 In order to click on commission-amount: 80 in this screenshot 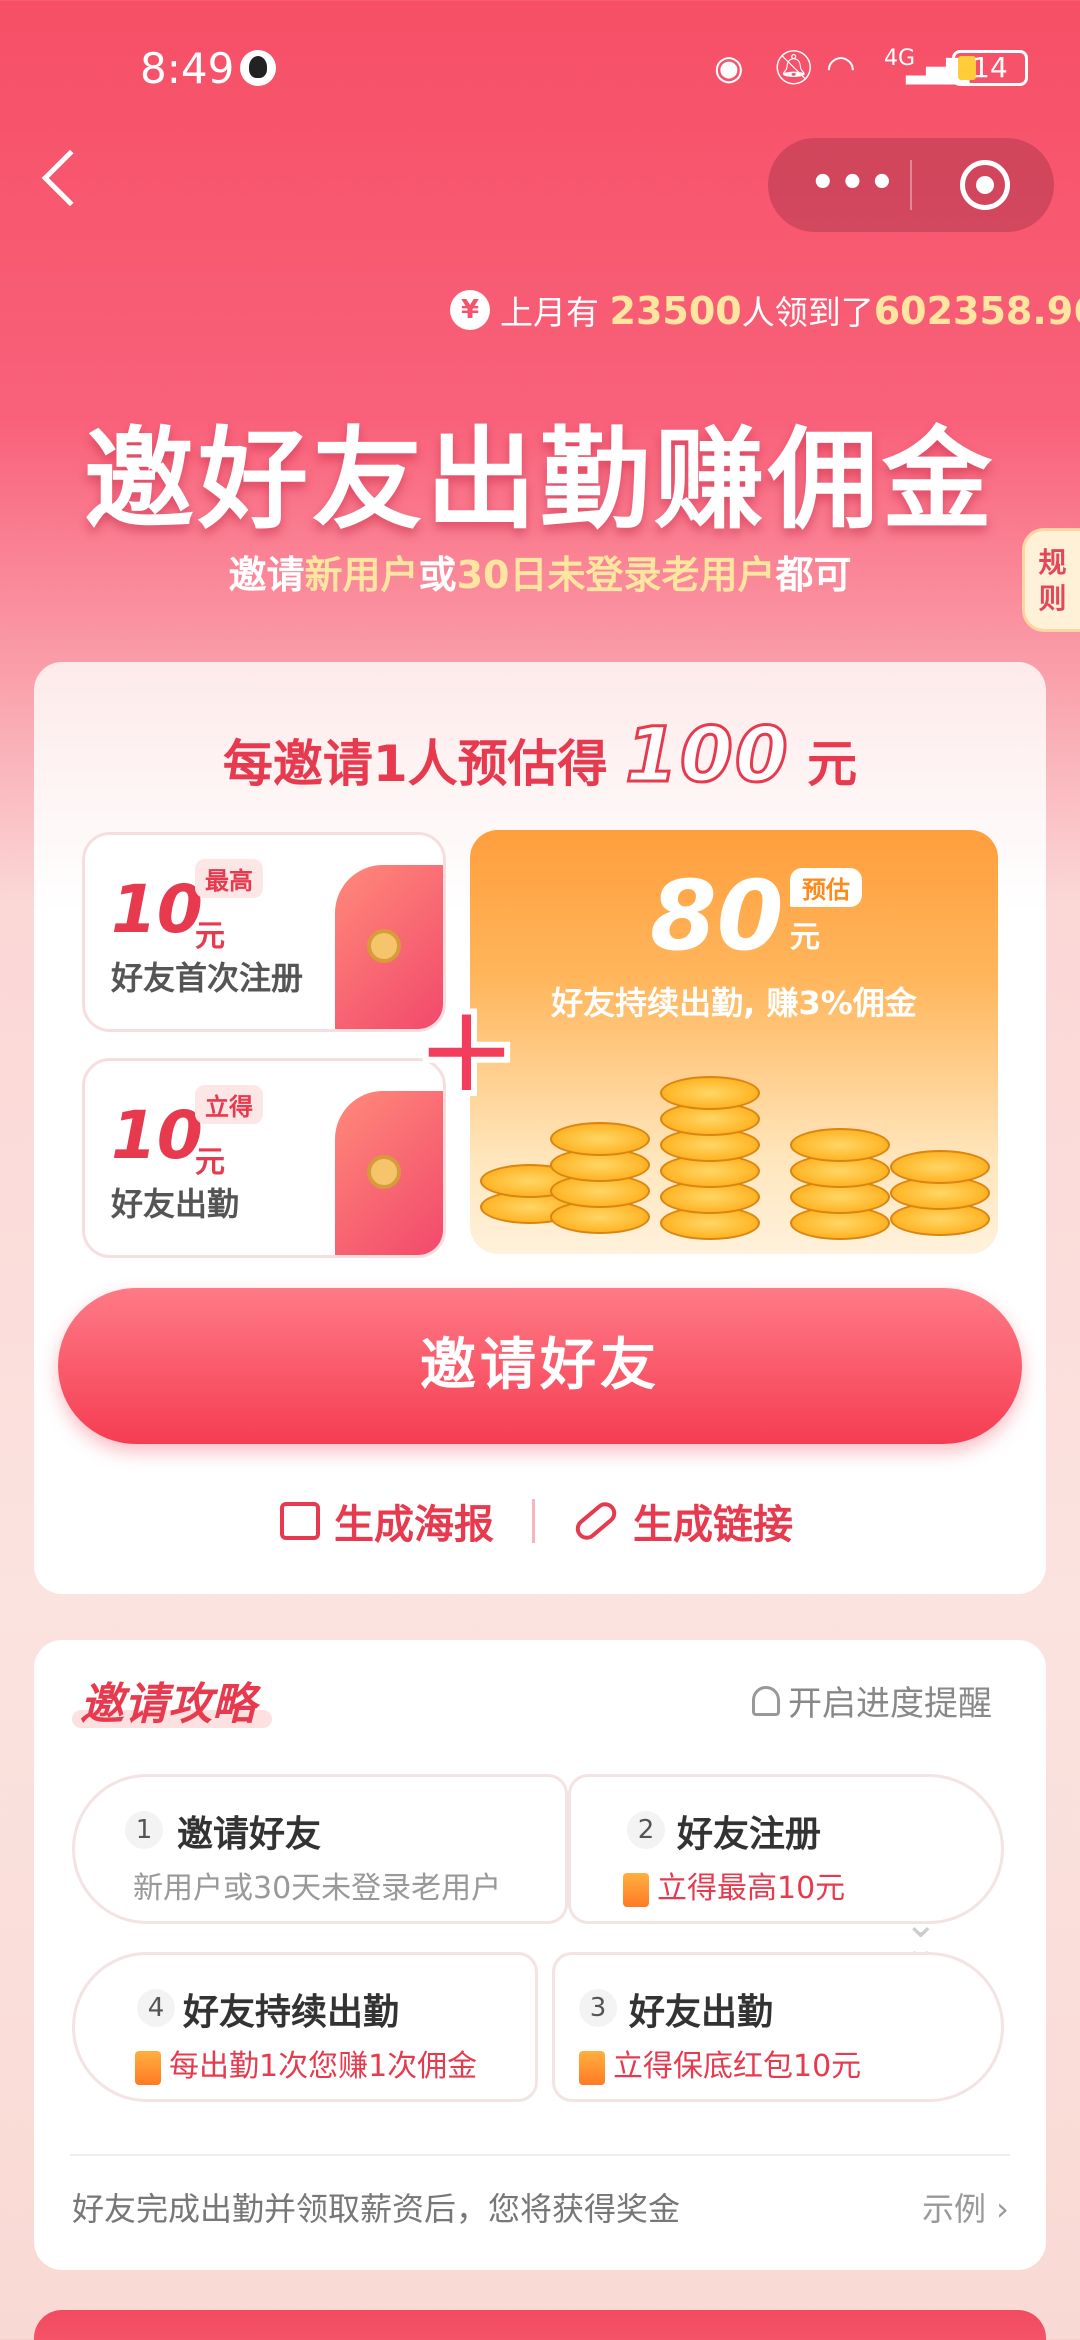, I will do `click(717, 916)`.